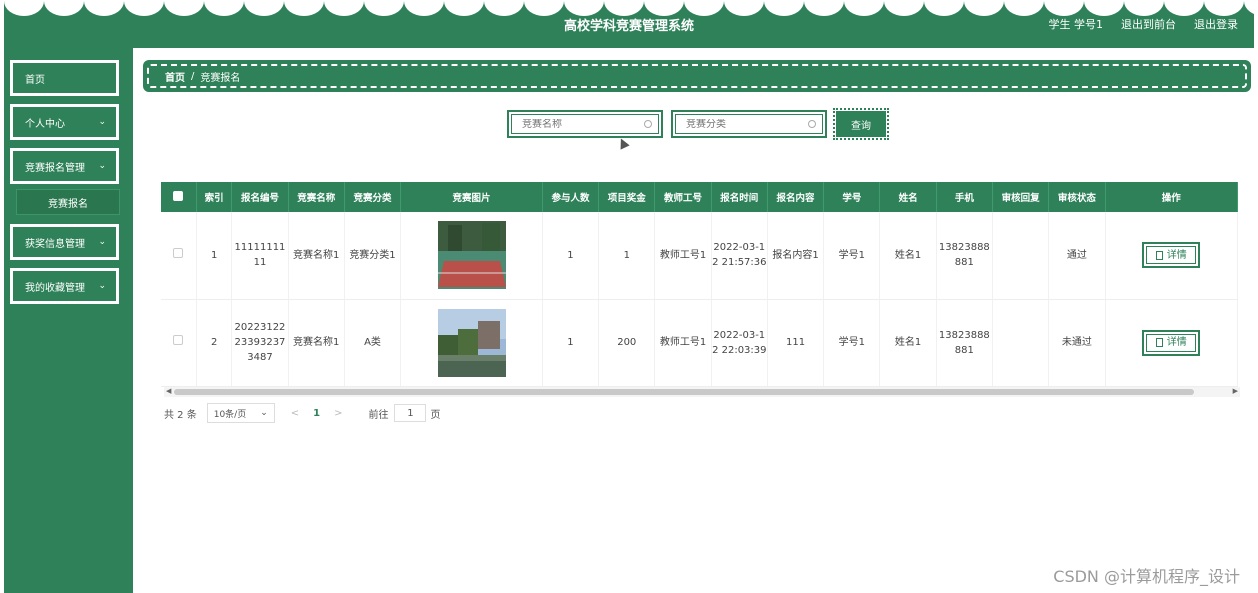  Describe the element at coordinates (338, 413) in the screenshot. I see `next-page-button: >` at that location.